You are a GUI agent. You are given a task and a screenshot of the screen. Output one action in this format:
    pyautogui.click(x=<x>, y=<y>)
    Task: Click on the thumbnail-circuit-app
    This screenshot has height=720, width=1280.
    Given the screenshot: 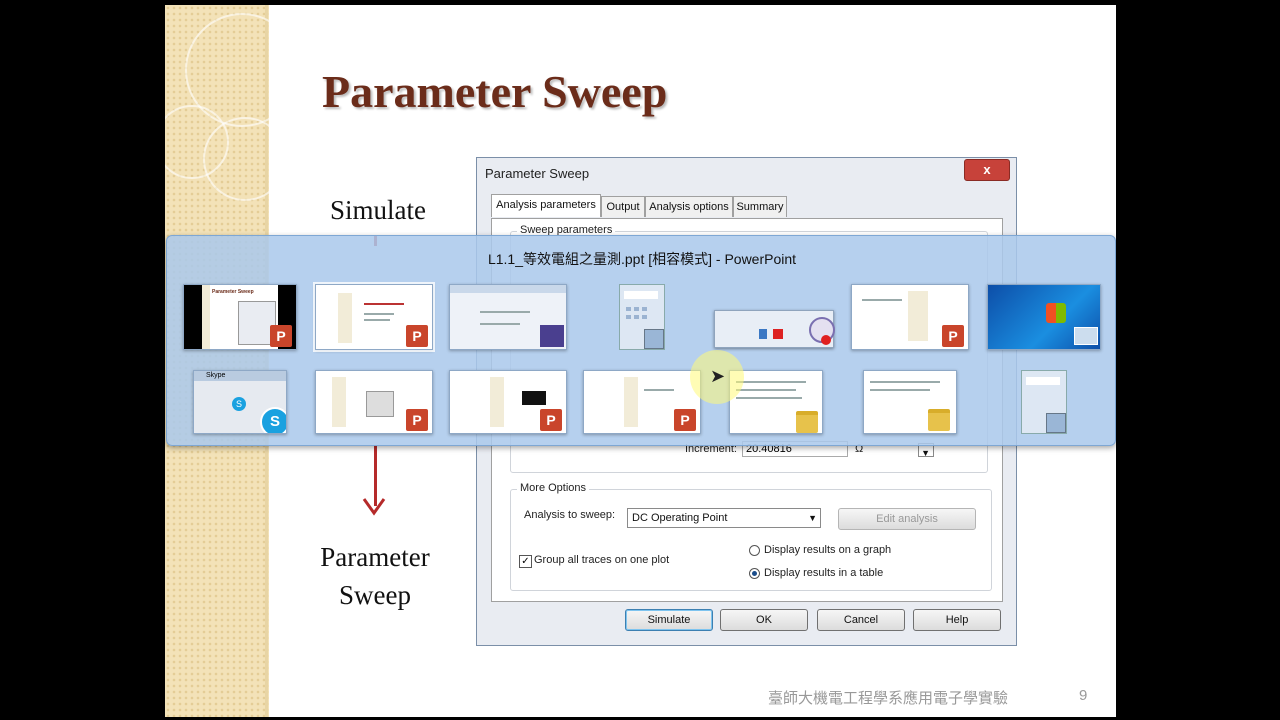 What is the action you would take?
    pyautogui.click(x=508, y=317)
    